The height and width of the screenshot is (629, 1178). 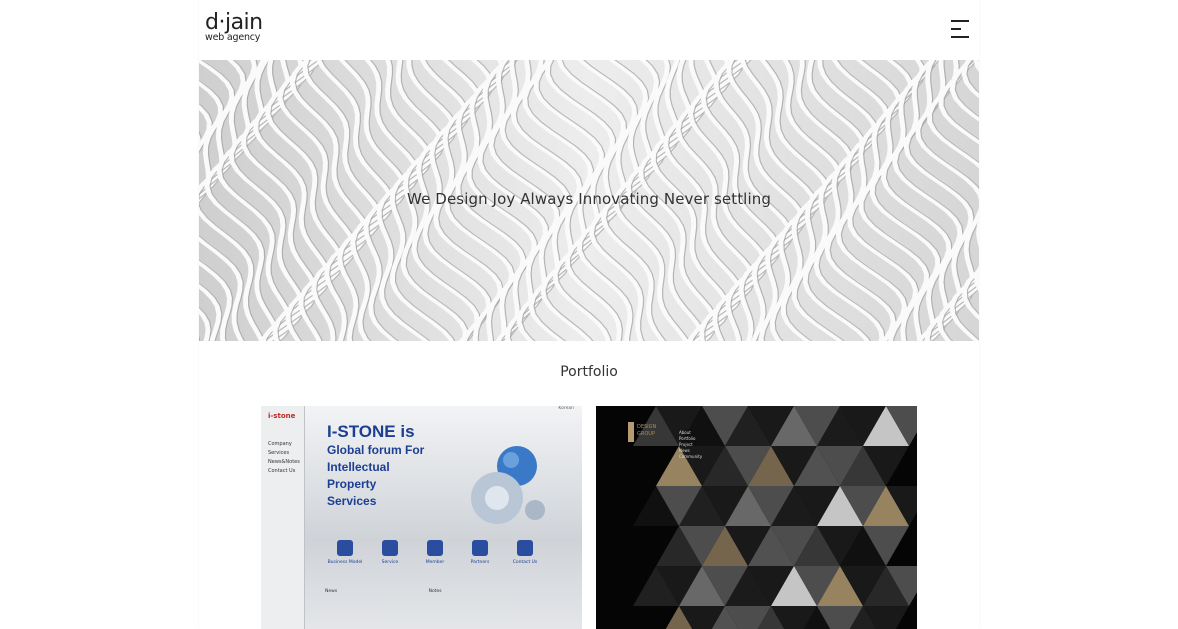 I want to click on contact-us-icon: Contact Us, so click(x=525, y=552).